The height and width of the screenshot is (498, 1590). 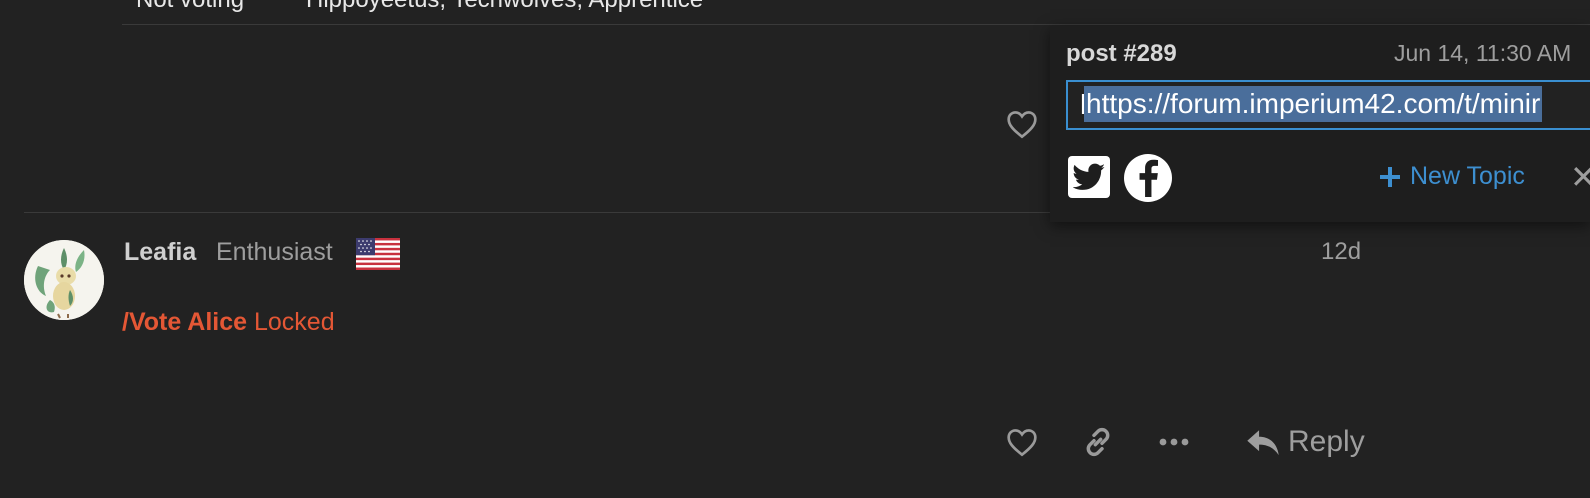 What do you see at coordinates (185, 322) in the screenshot?
I see `vote-text: /Vote Alice` at bounding box center [185, 322].